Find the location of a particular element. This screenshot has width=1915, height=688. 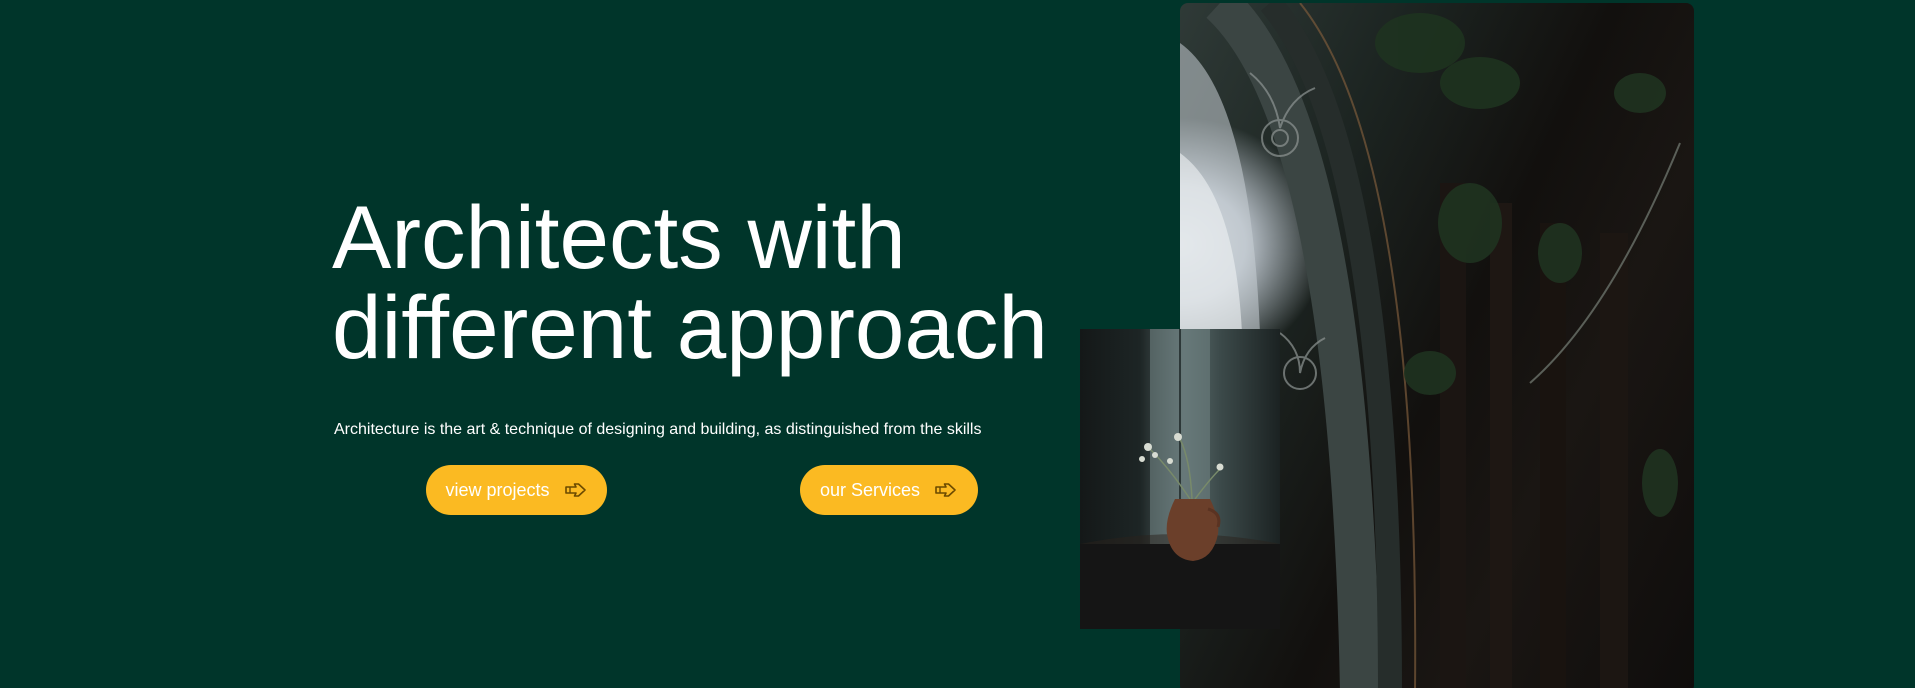

view-projects-button: view projects is located at coordinates (516, 490).